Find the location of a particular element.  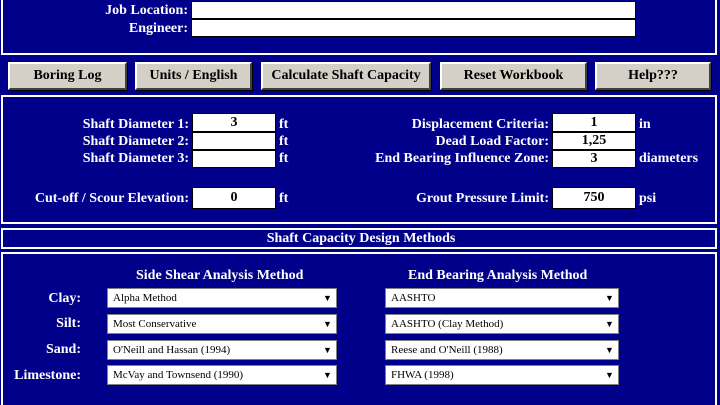

methods-title-bar: Shaft Capacity Design Methods is located at coordinates (359, 238).